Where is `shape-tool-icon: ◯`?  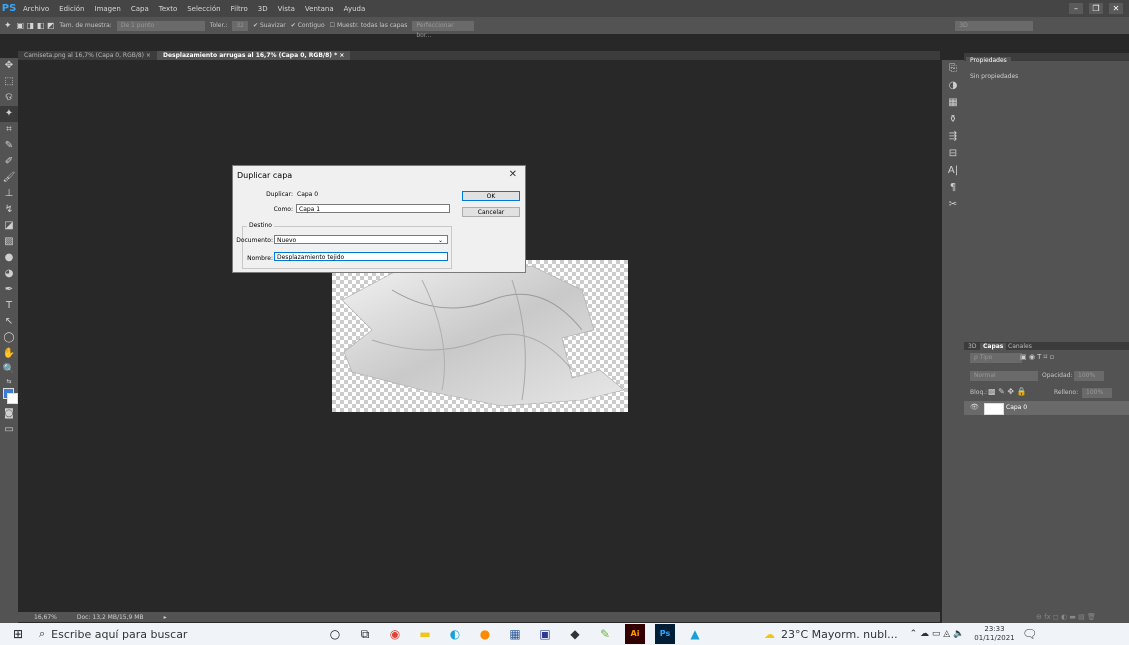 shape-tool-icon: ◯ is located at coordinates (9, 338).